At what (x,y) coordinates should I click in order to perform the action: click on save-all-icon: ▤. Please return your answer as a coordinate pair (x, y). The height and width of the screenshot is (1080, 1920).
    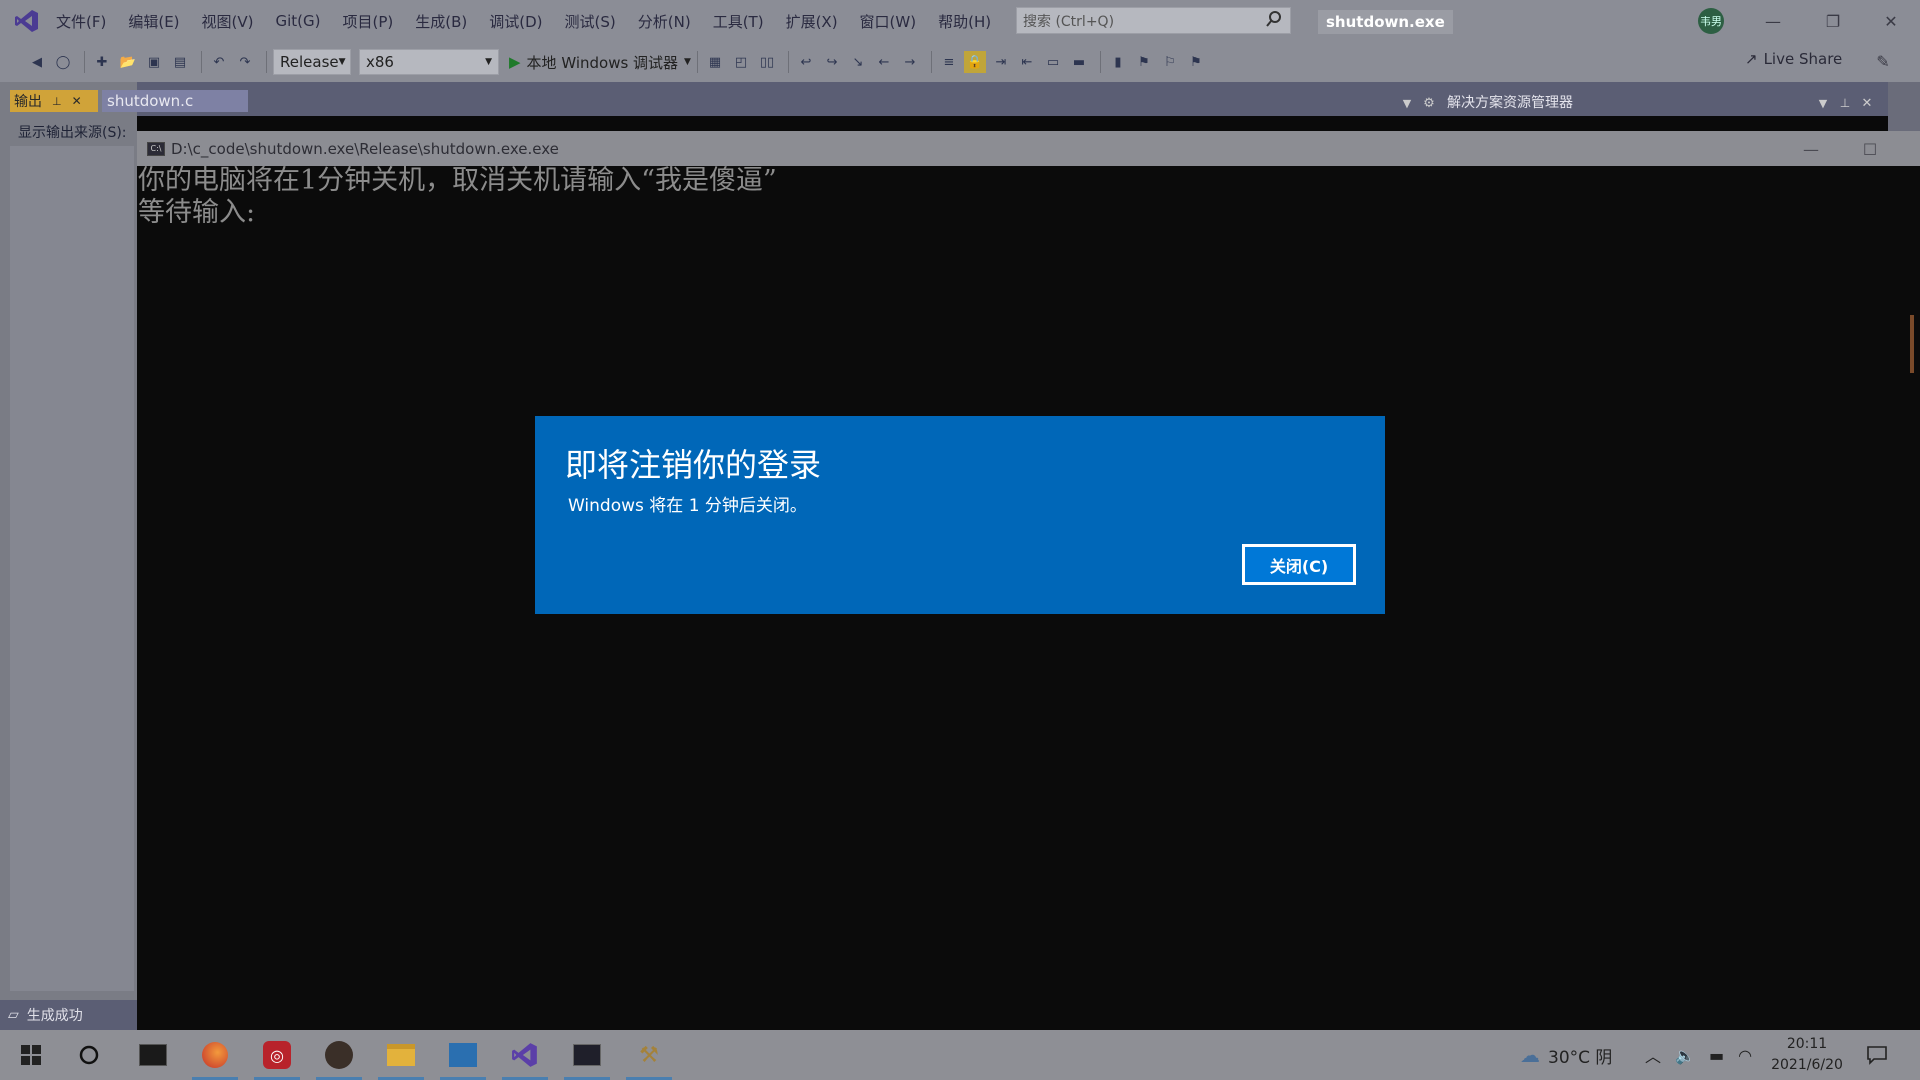
    Looking at the image, I should click on (180, 62).